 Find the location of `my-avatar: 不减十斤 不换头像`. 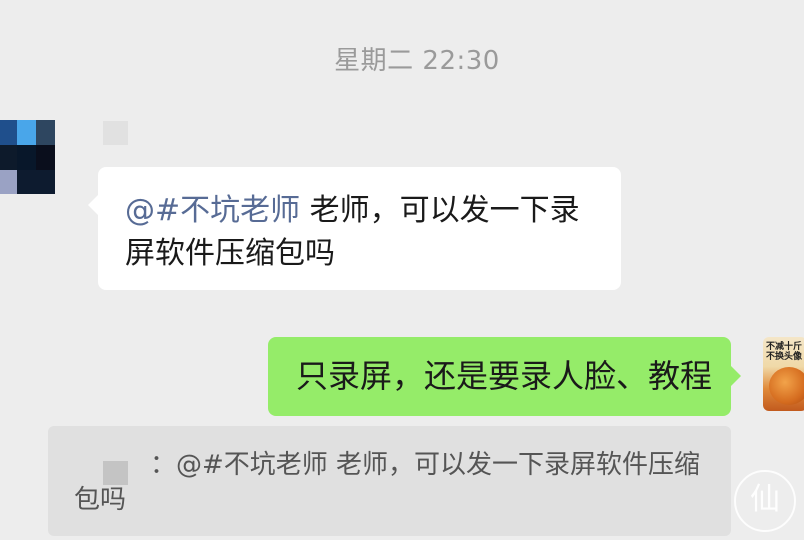

my-avatar: 不减十斤 不换头像 is located at coordinates (783, 374).